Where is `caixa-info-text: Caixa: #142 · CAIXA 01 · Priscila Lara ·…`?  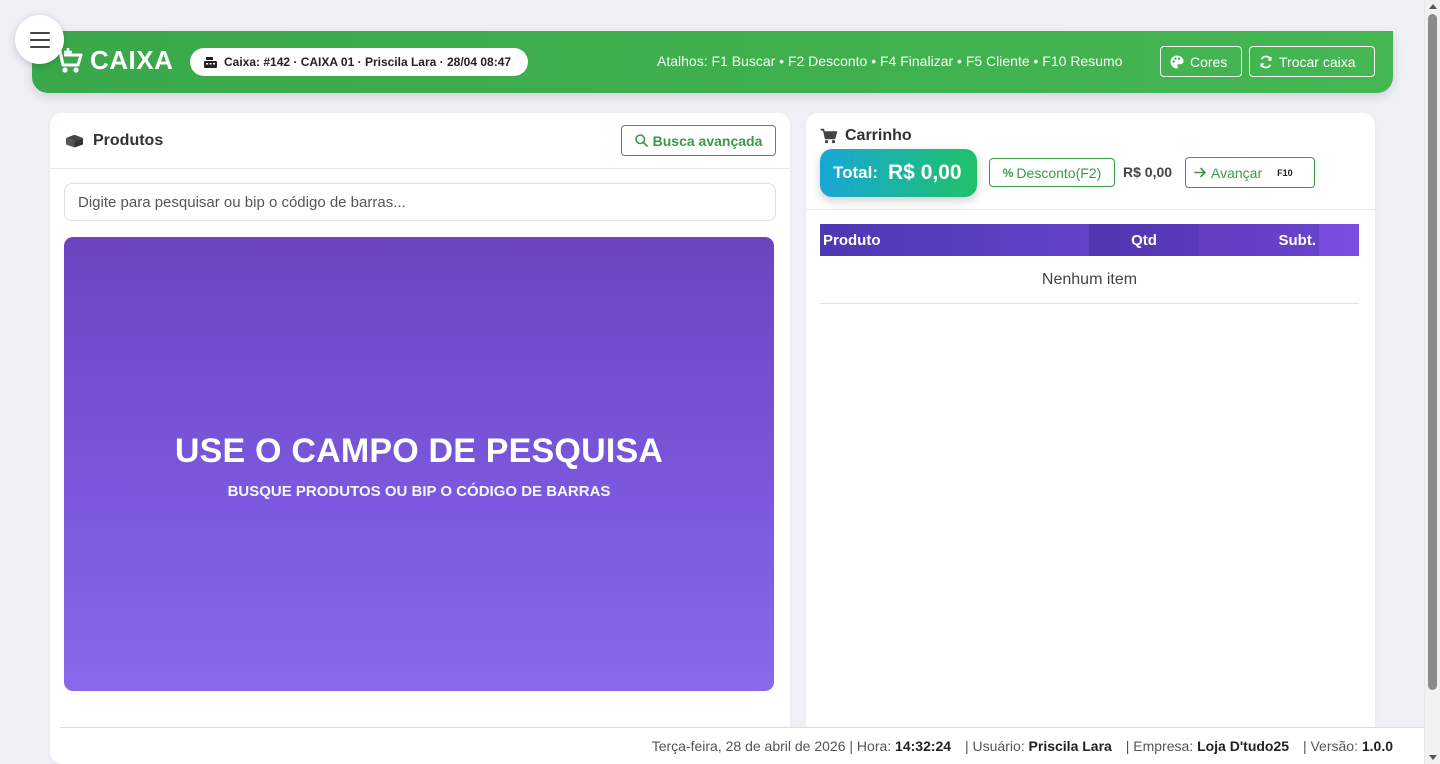
caixa-info-text: Caixa: #142 · CAIXA 01 · Priscila Lara ·… is located at coordinates (368, 62).